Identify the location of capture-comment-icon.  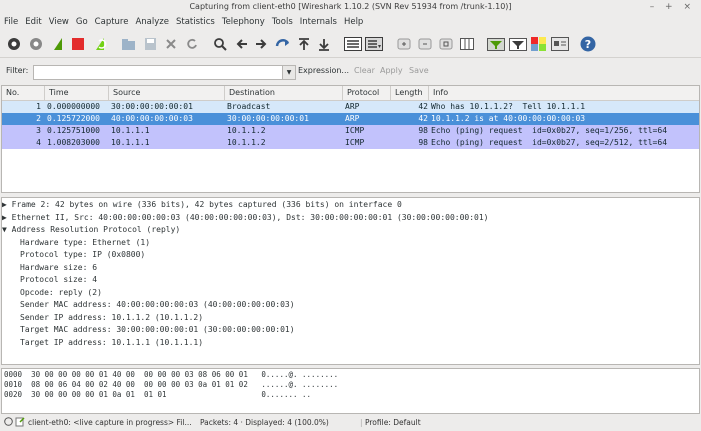
(20, 423).